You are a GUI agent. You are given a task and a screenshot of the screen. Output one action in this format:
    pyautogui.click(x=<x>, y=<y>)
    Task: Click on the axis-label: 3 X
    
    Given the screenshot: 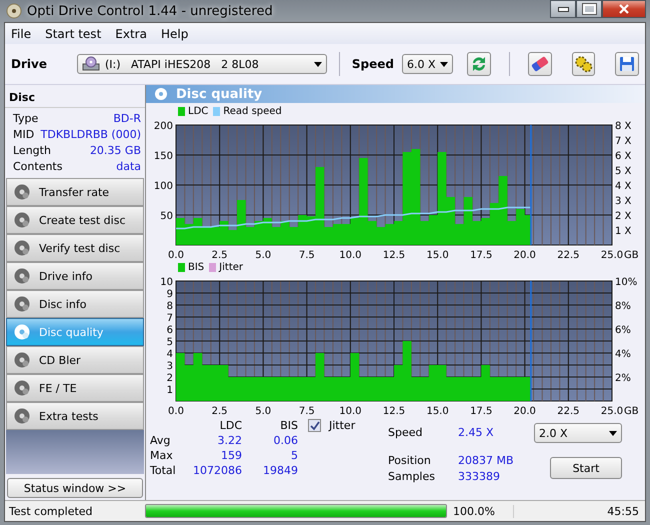 What is the action you would take?
    pyautogui.click(x=623, y=201)
    